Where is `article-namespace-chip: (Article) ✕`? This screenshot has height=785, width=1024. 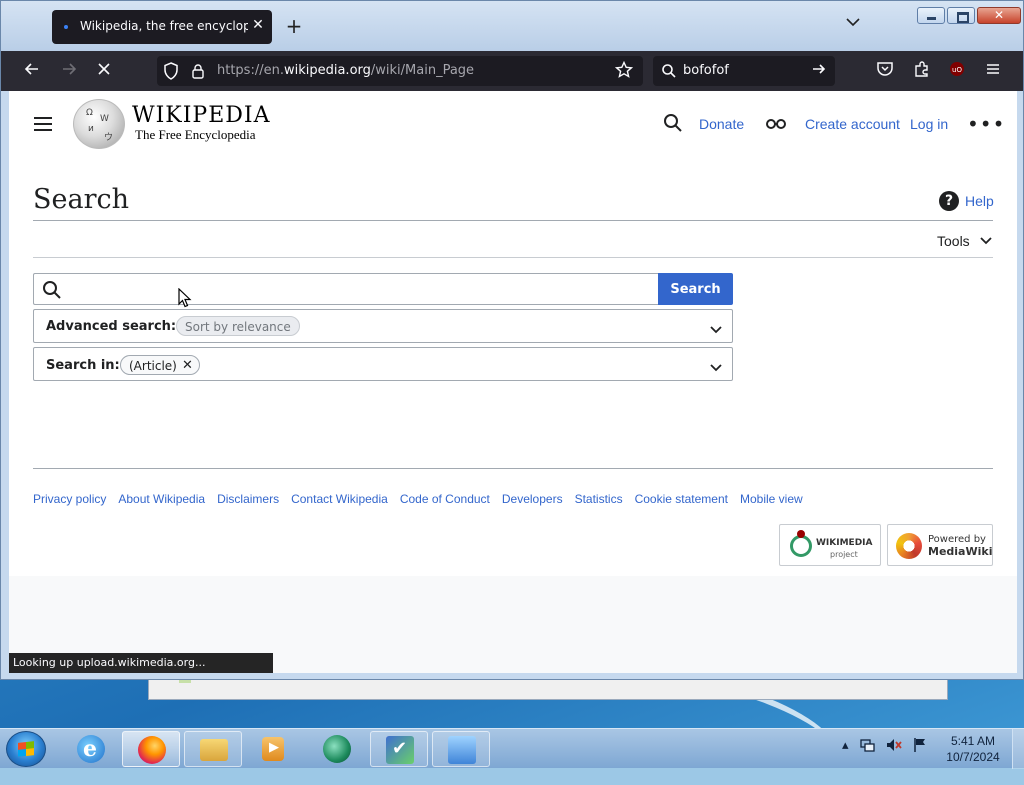
article-namespace-chip: (Article) ✕ is located at coordinates (160, 365).